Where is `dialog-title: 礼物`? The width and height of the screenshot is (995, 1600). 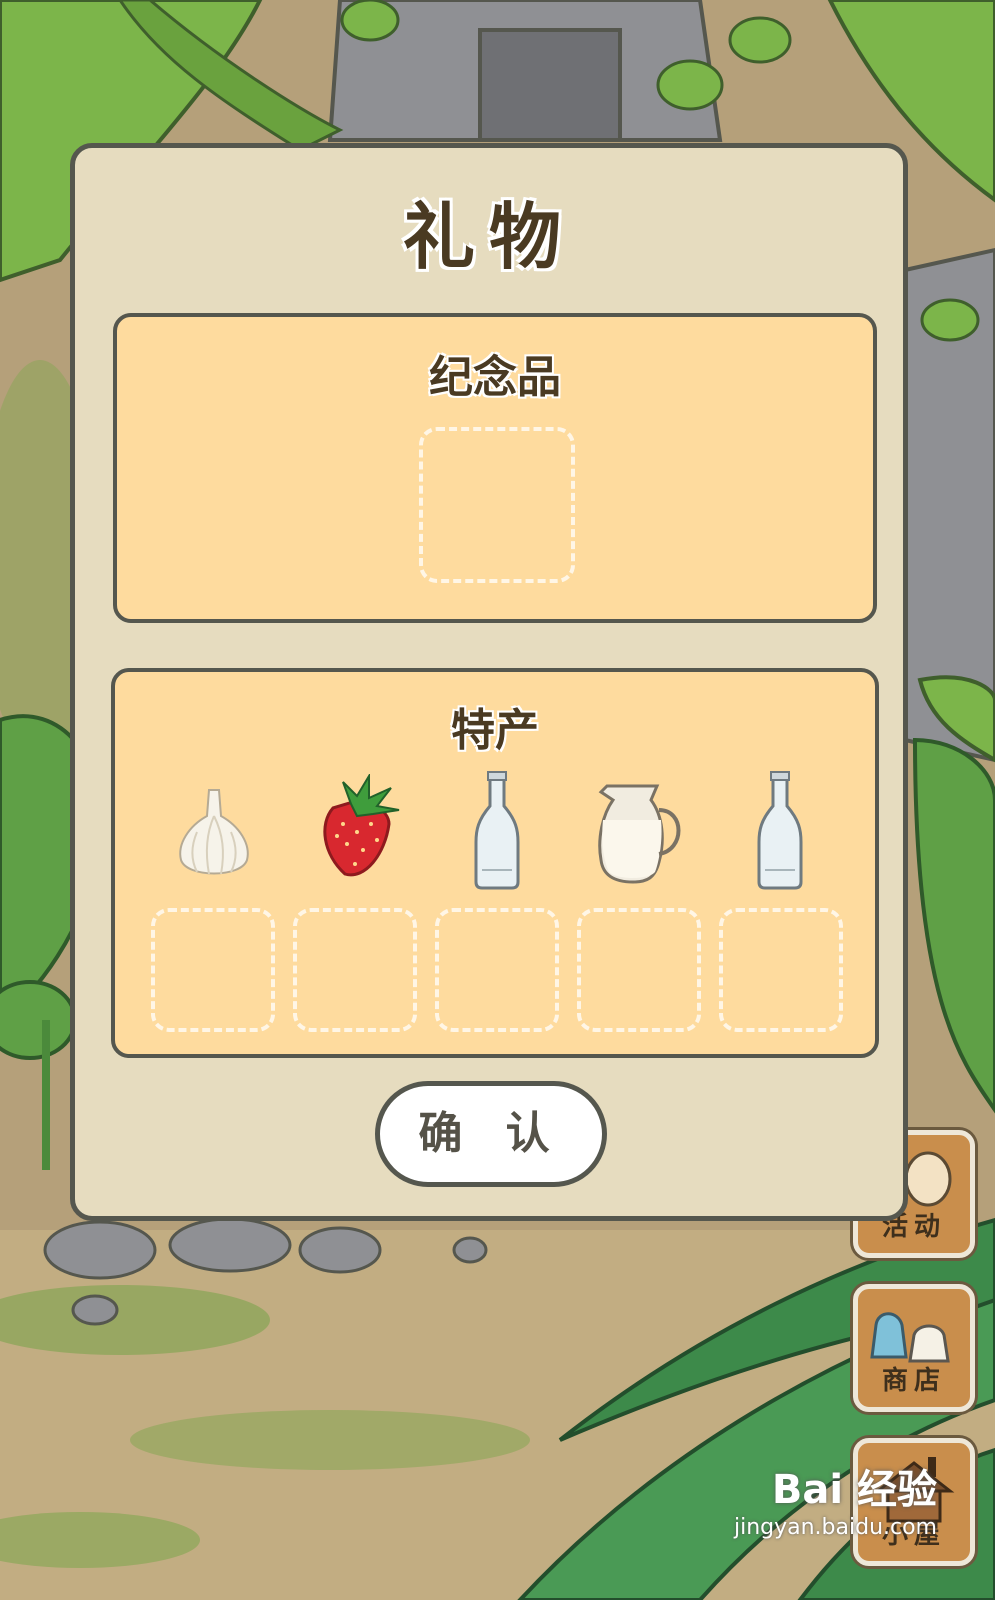 dialog-title: 礼物 is located at coordinates (488, 237).